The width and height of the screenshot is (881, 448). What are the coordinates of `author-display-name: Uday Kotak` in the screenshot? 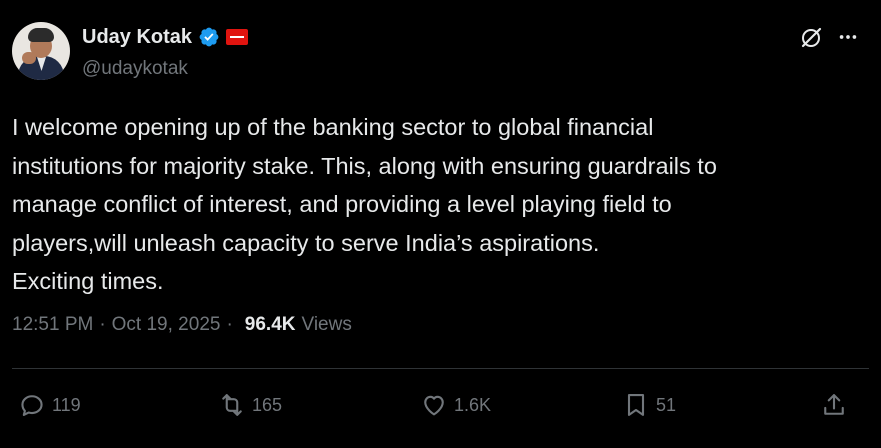 It's located at (137, 37).